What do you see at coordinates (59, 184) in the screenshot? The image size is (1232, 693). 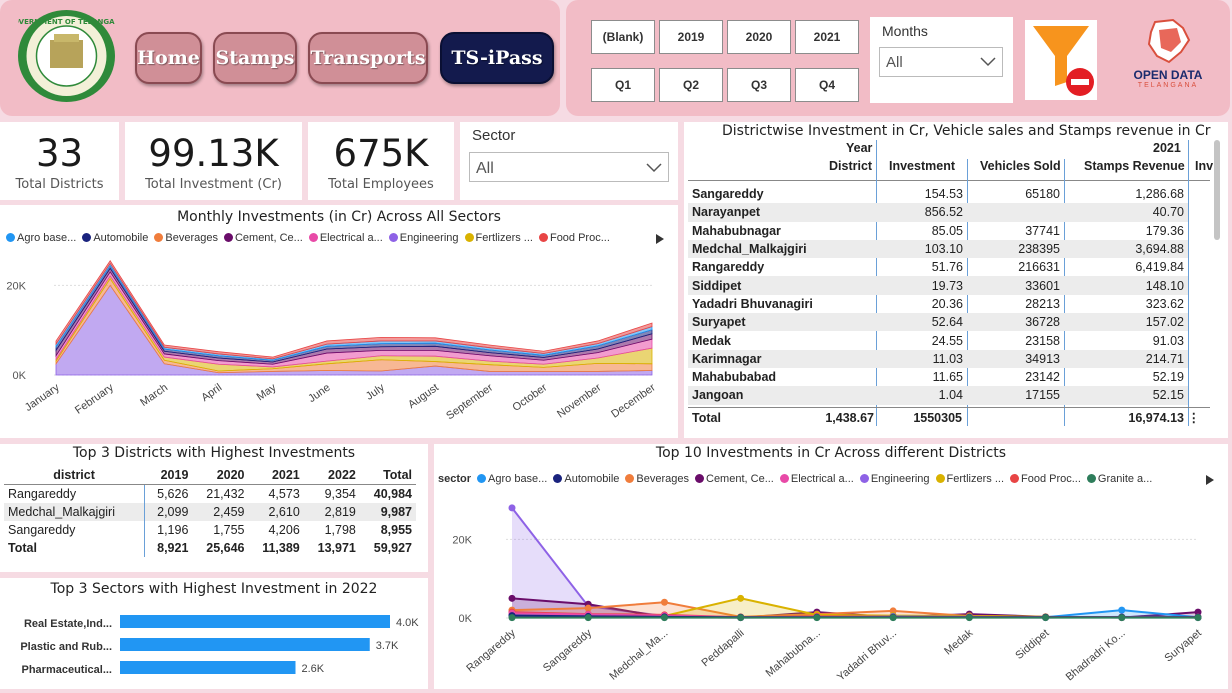 I see `kpi-label: Total Districts` at bounding box center [59, 184].